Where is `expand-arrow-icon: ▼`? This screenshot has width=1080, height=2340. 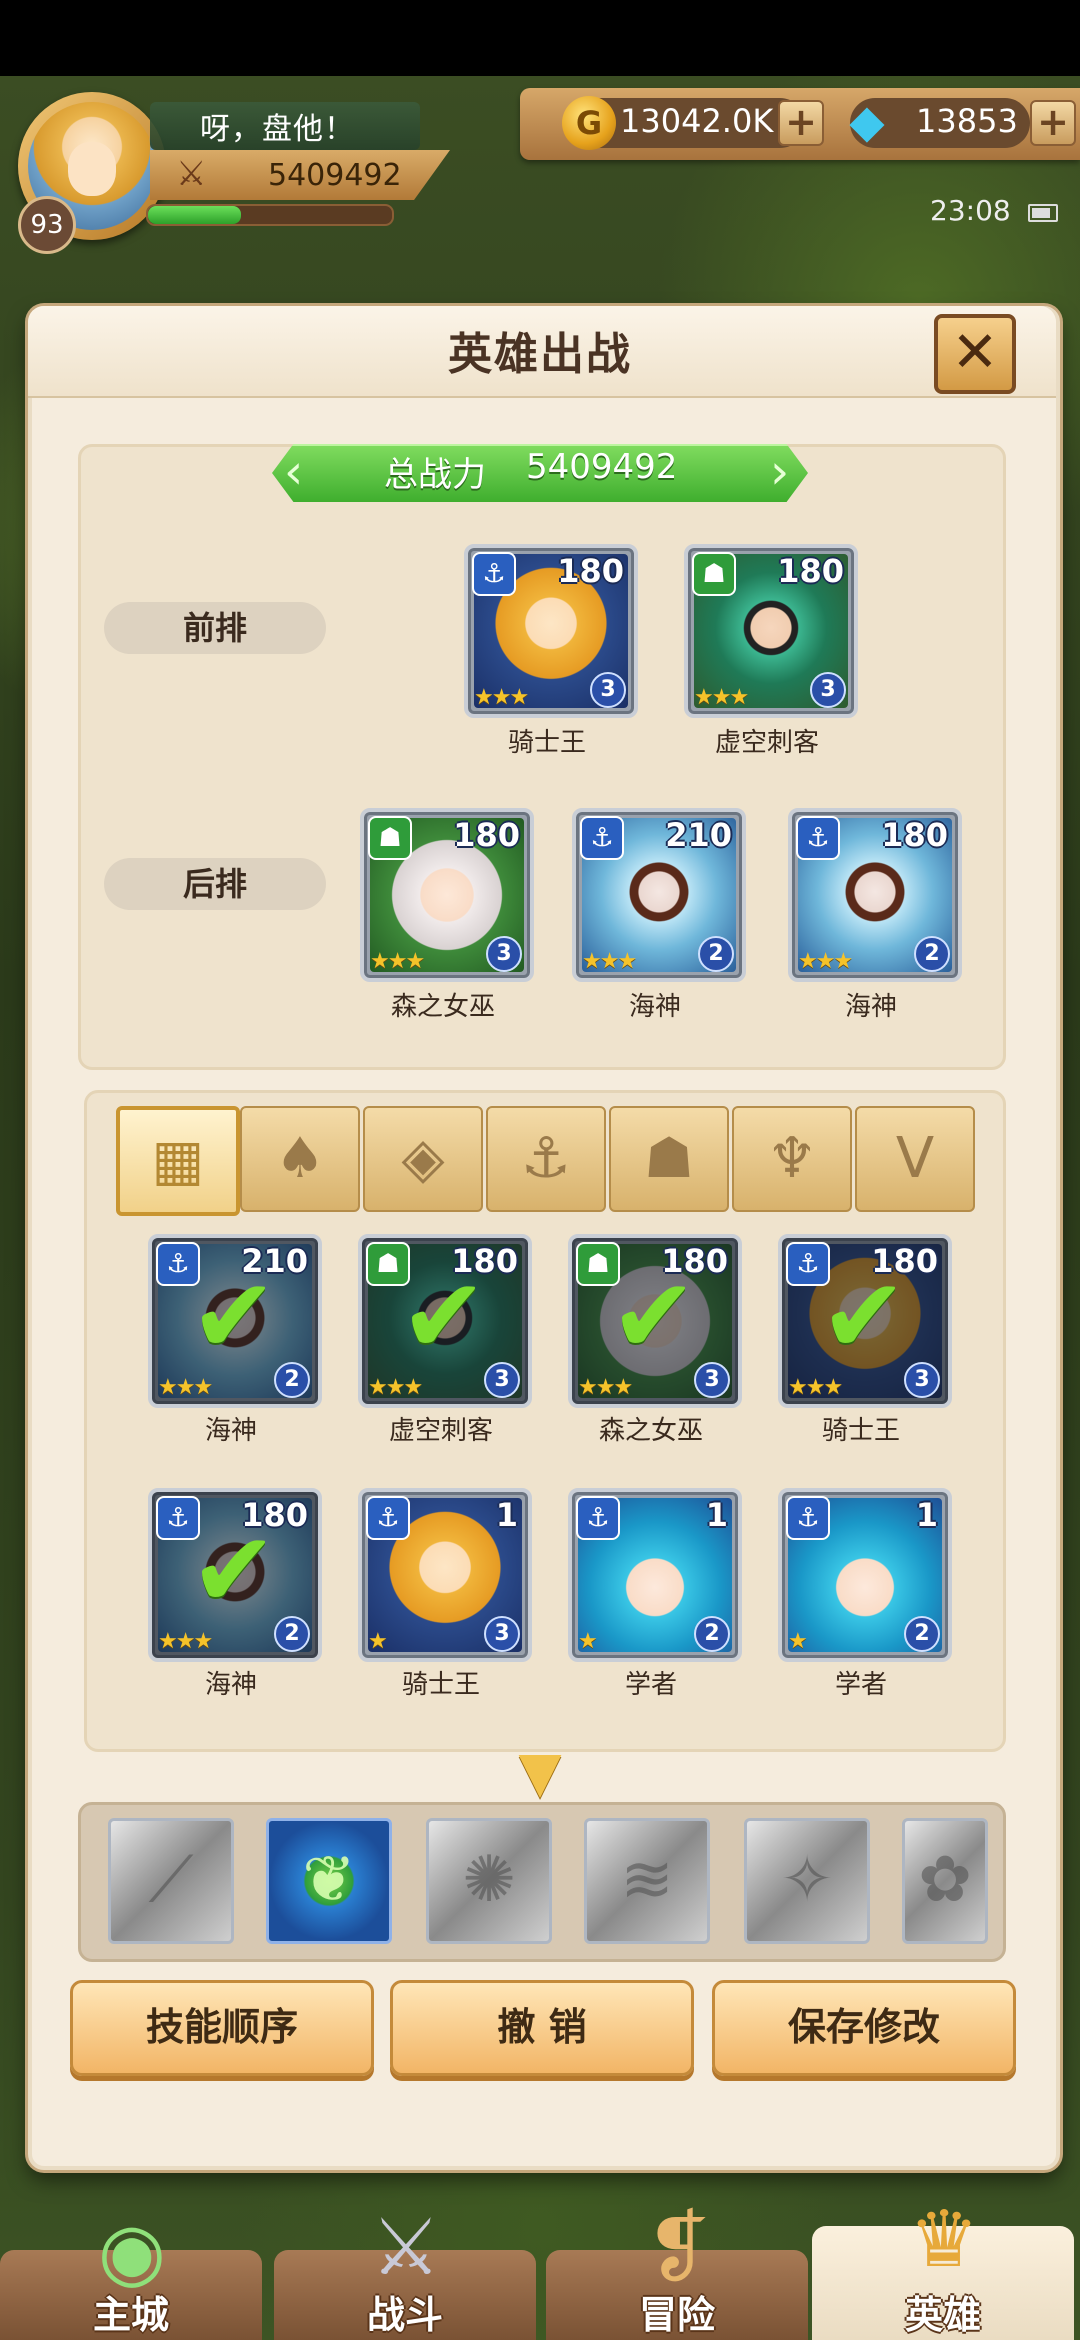 expand-arrow-icon: ▼ is located at coordinates (540, 1773).